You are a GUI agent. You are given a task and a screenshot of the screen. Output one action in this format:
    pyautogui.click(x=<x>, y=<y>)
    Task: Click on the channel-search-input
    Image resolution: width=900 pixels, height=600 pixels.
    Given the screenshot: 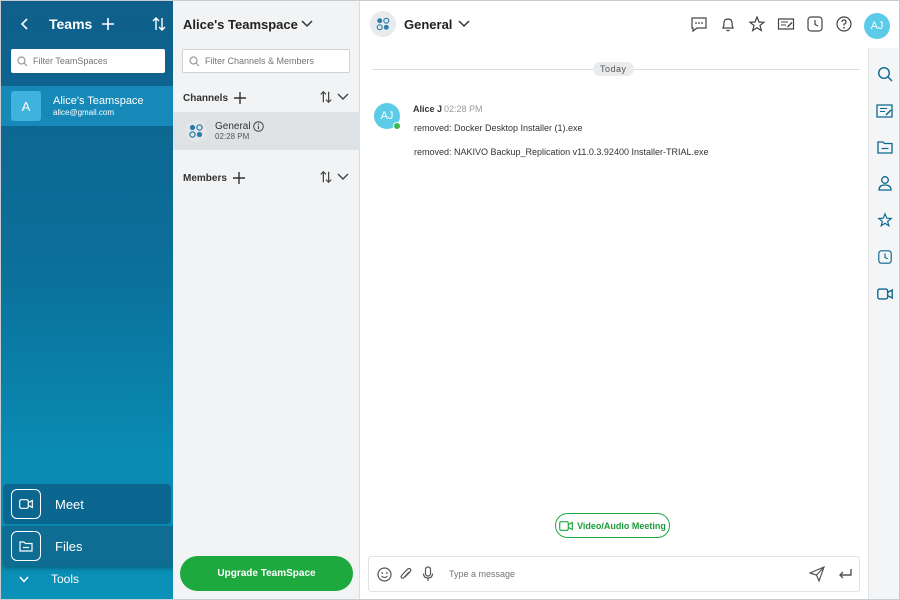 What is the action you would take?
    pyautogui.click(x=275, y=61)
    